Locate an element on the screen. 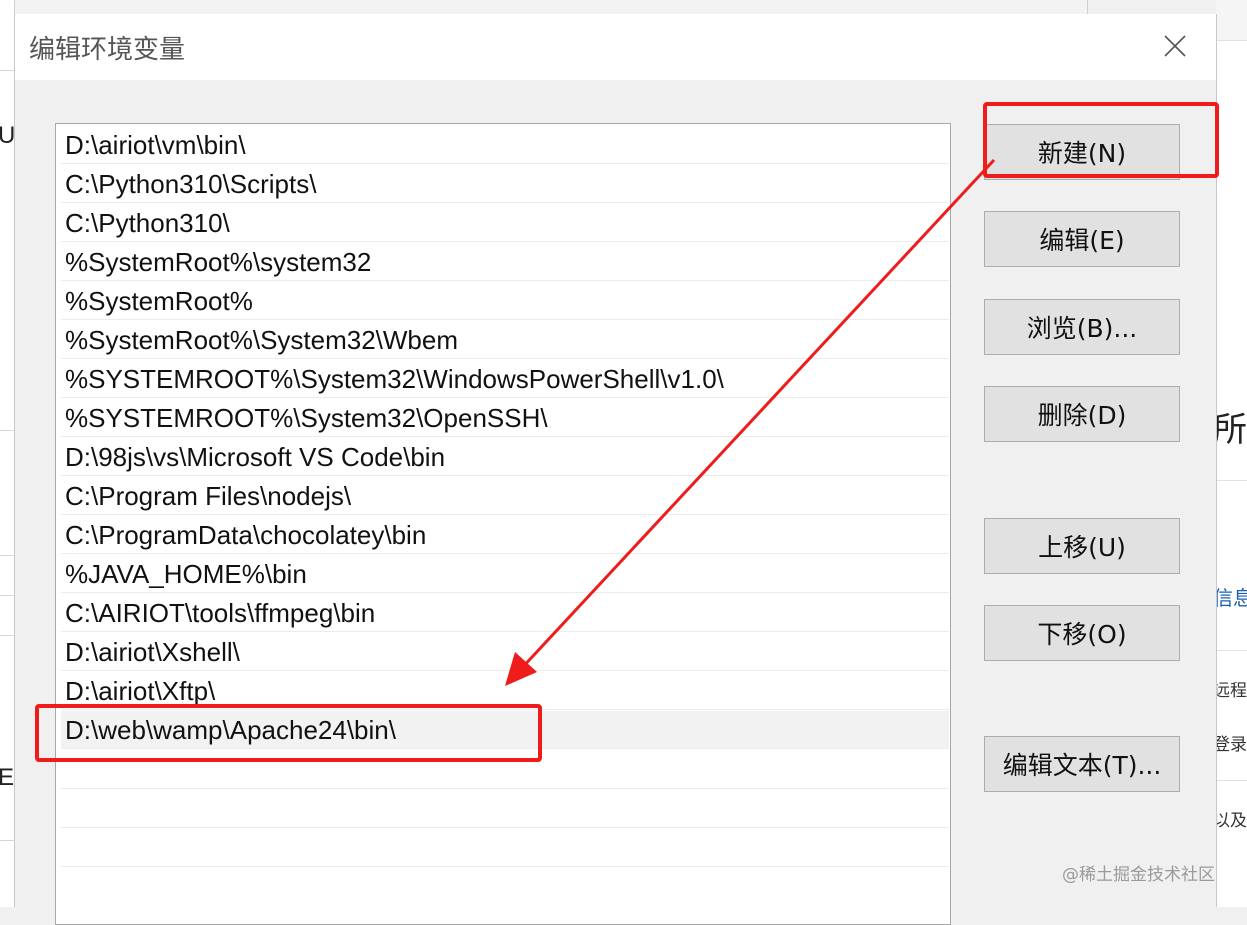 The image size is (1247, 925). delete-button: 删除(D) is located at coordinates (1082, 414).